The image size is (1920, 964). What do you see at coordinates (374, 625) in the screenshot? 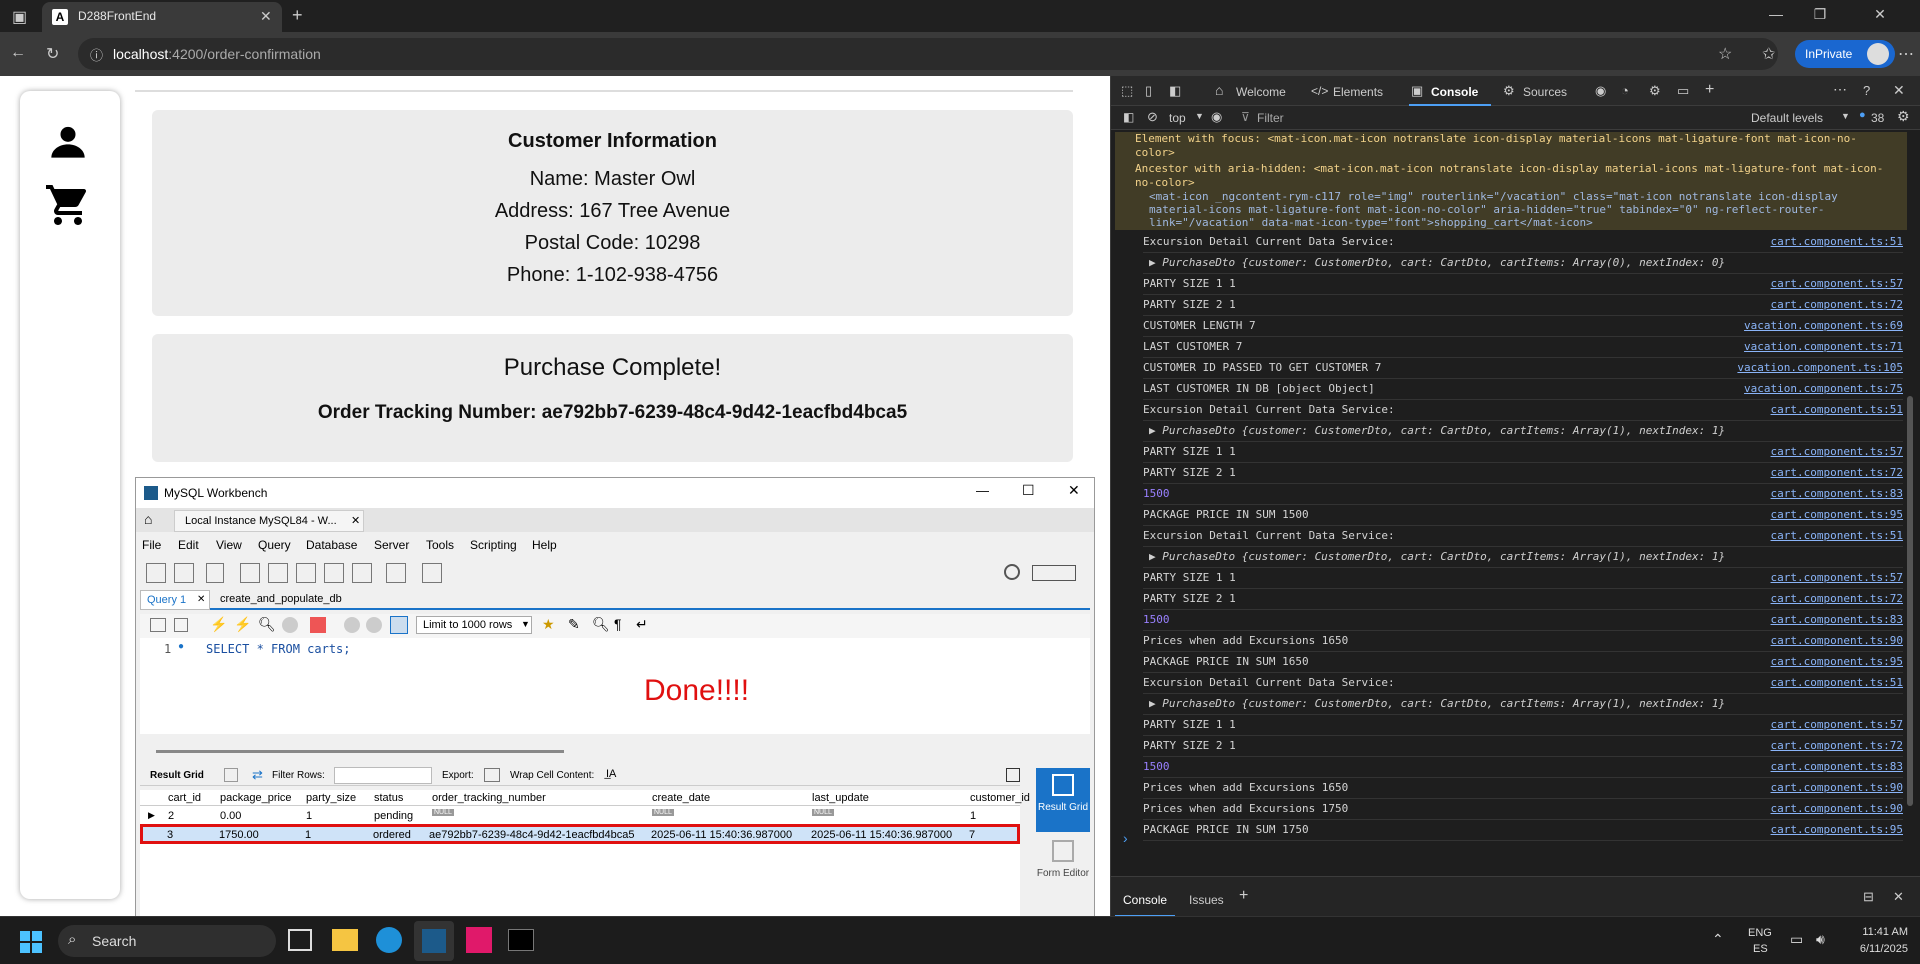
I see `rollback-icon` at bounding box center [374, 625].